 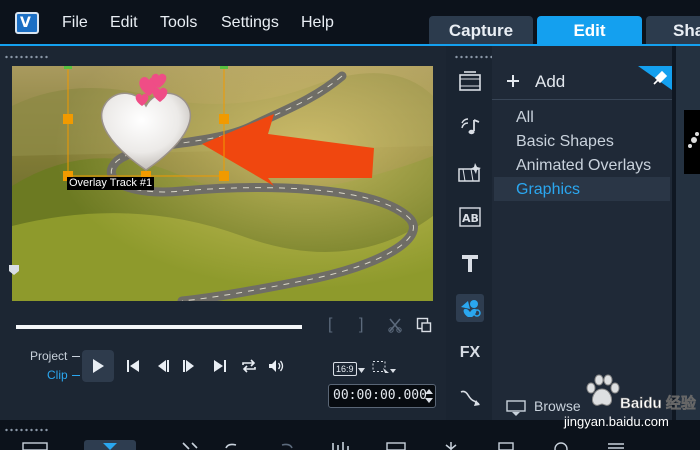 What do you see at coordinates (361, 370) in the screenshot?
I see `aspect-ratio-dropdown-icon` at bounding box center [361, 370].